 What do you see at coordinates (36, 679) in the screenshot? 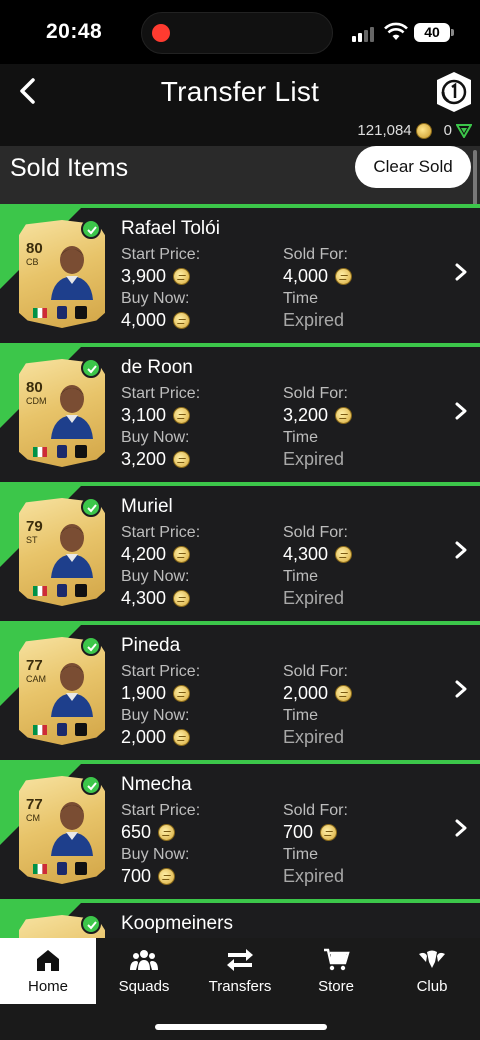
I see `card-position: CAM` at bounding box center [36, 679].